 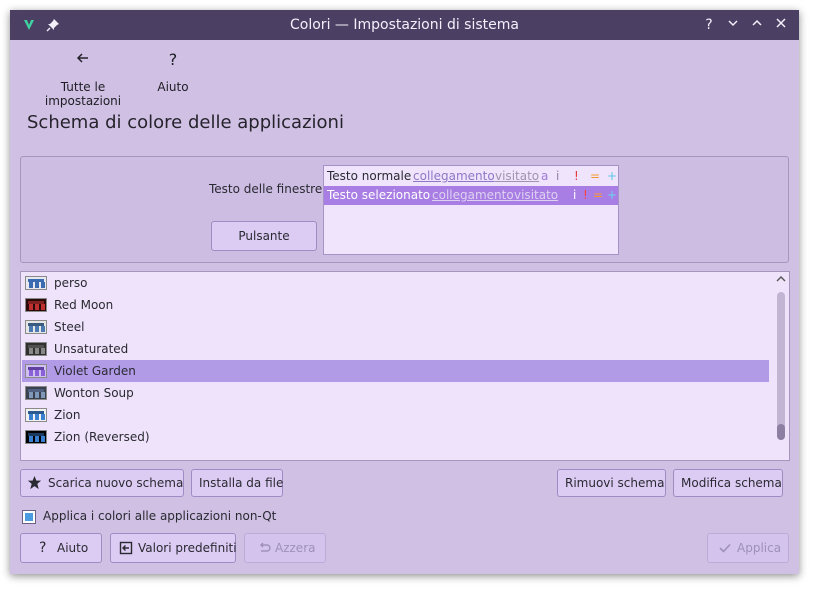 I want to click on scroll-up-button, so click(x=780, y=280).